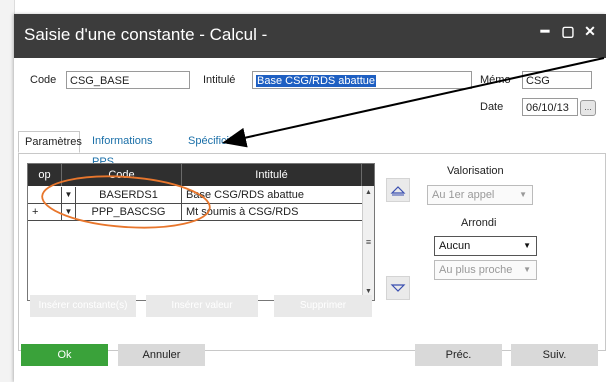 This screenshot has width=606, height=382. Describe the element at coordinates (45, 195) in the screenshot. I see `row-op-cell` at that location.